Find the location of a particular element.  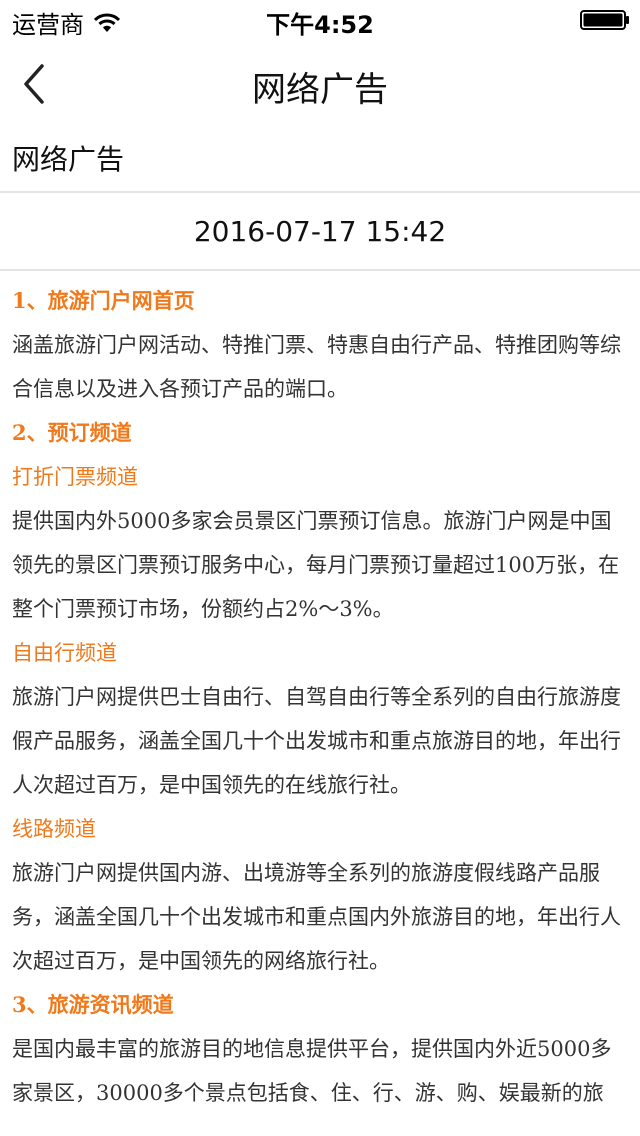

section-heading-booking: 2、预订频道 is located at coordinates (72, 432).